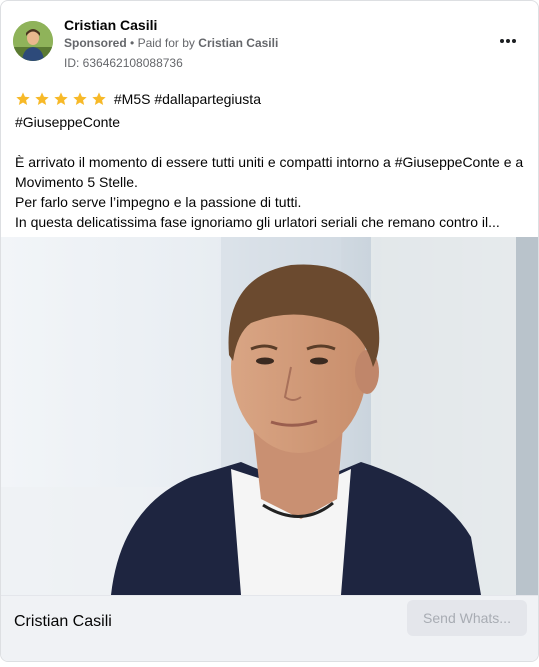 The height and width of the screenshot is (667, 539). Describe the element at coordinates (166, 43) in the screenshot. I see `paid-for-prefix: Paid for by` at that location.